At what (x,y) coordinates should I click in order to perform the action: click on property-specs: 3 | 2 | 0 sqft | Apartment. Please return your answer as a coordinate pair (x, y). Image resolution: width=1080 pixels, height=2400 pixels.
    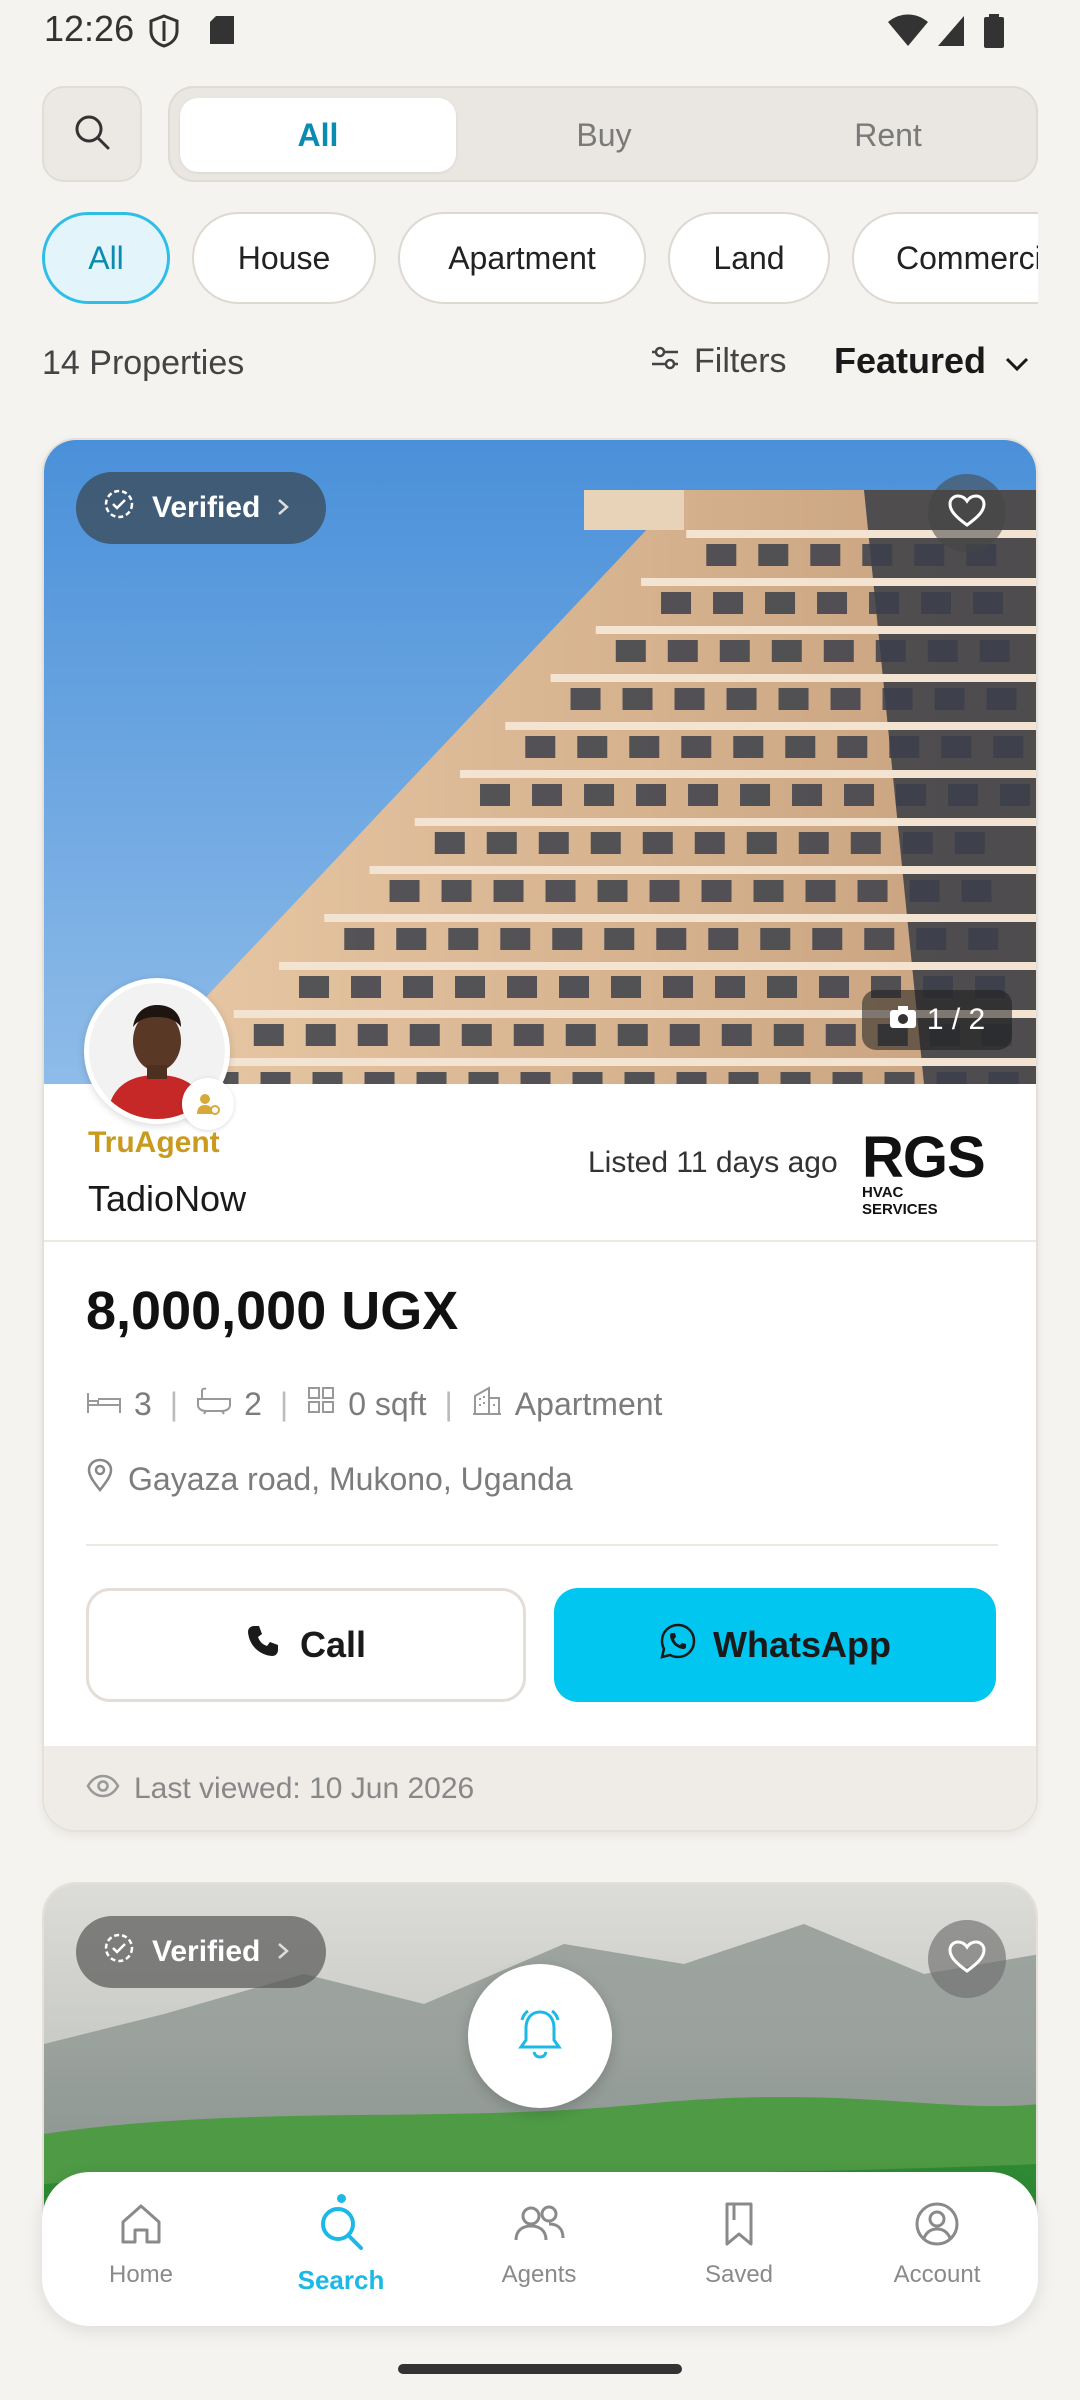
    Looking at the image, I should click on (374, 1404).